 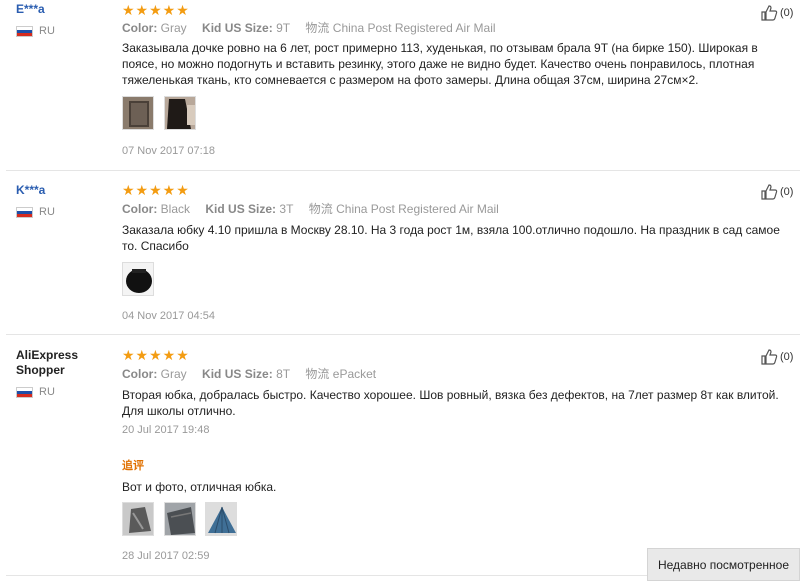 What do you see at coordinates (30, 190) in the screenshot?
I see `reviewer-name: K***a` at bounding box center [30, 190].